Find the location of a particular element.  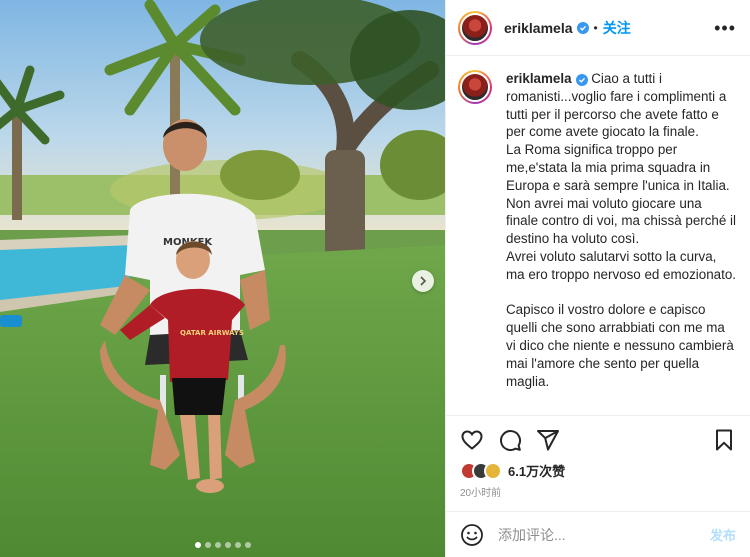

chevron-right-icon is located at coordinates (423, 281).